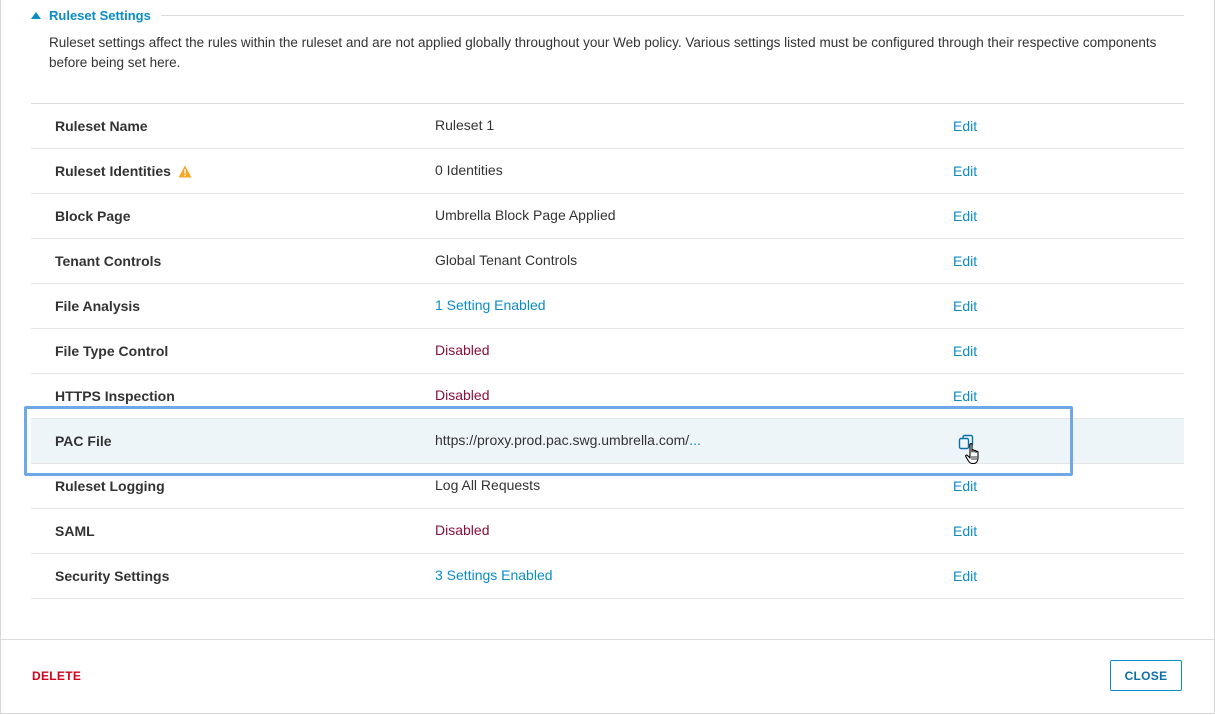  Describe the element at coordinates (108, 261) in the screenshot. I see `row-label: Tenant Controls` at that location.